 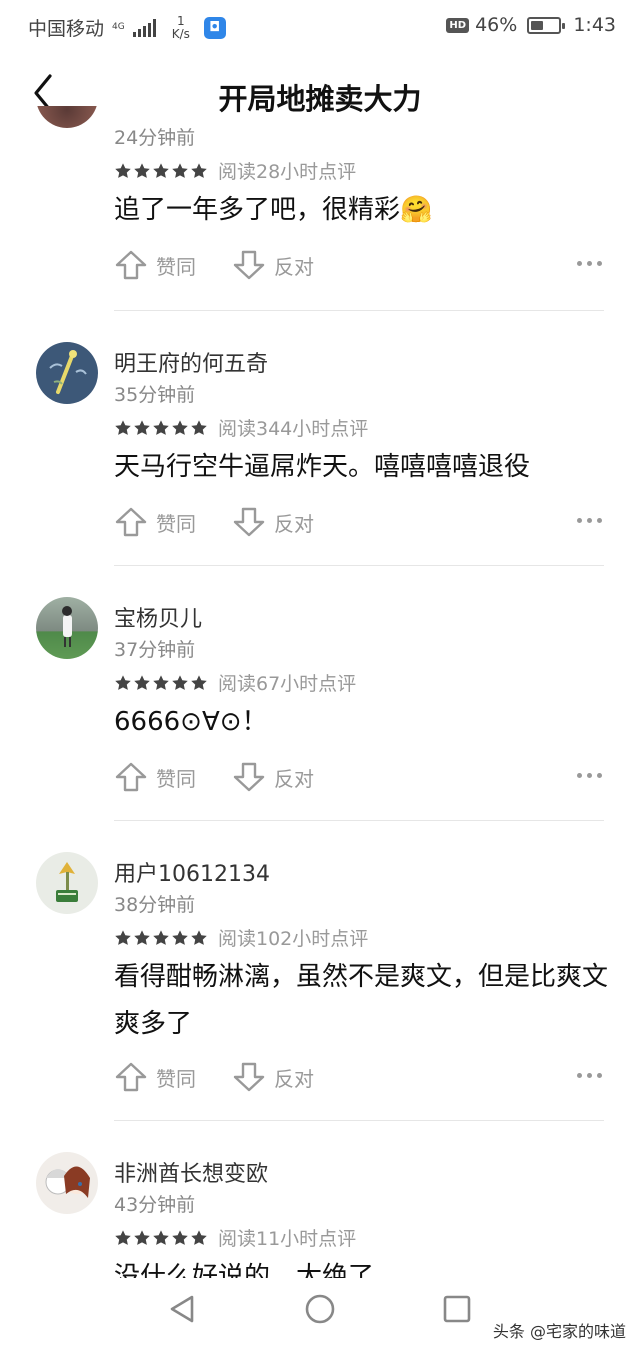 I want to click on hd-icon: HD, so click(x=458, y=25).